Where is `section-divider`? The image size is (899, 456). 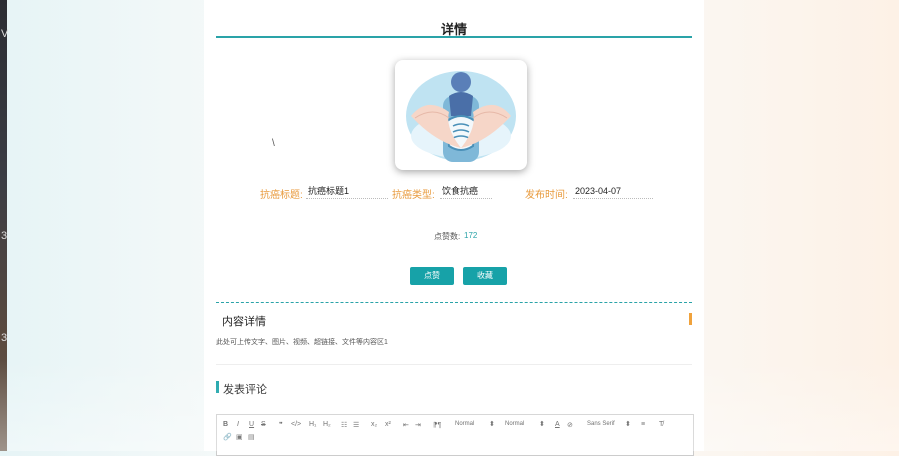
section-divider is located at coordinates (454, 302).